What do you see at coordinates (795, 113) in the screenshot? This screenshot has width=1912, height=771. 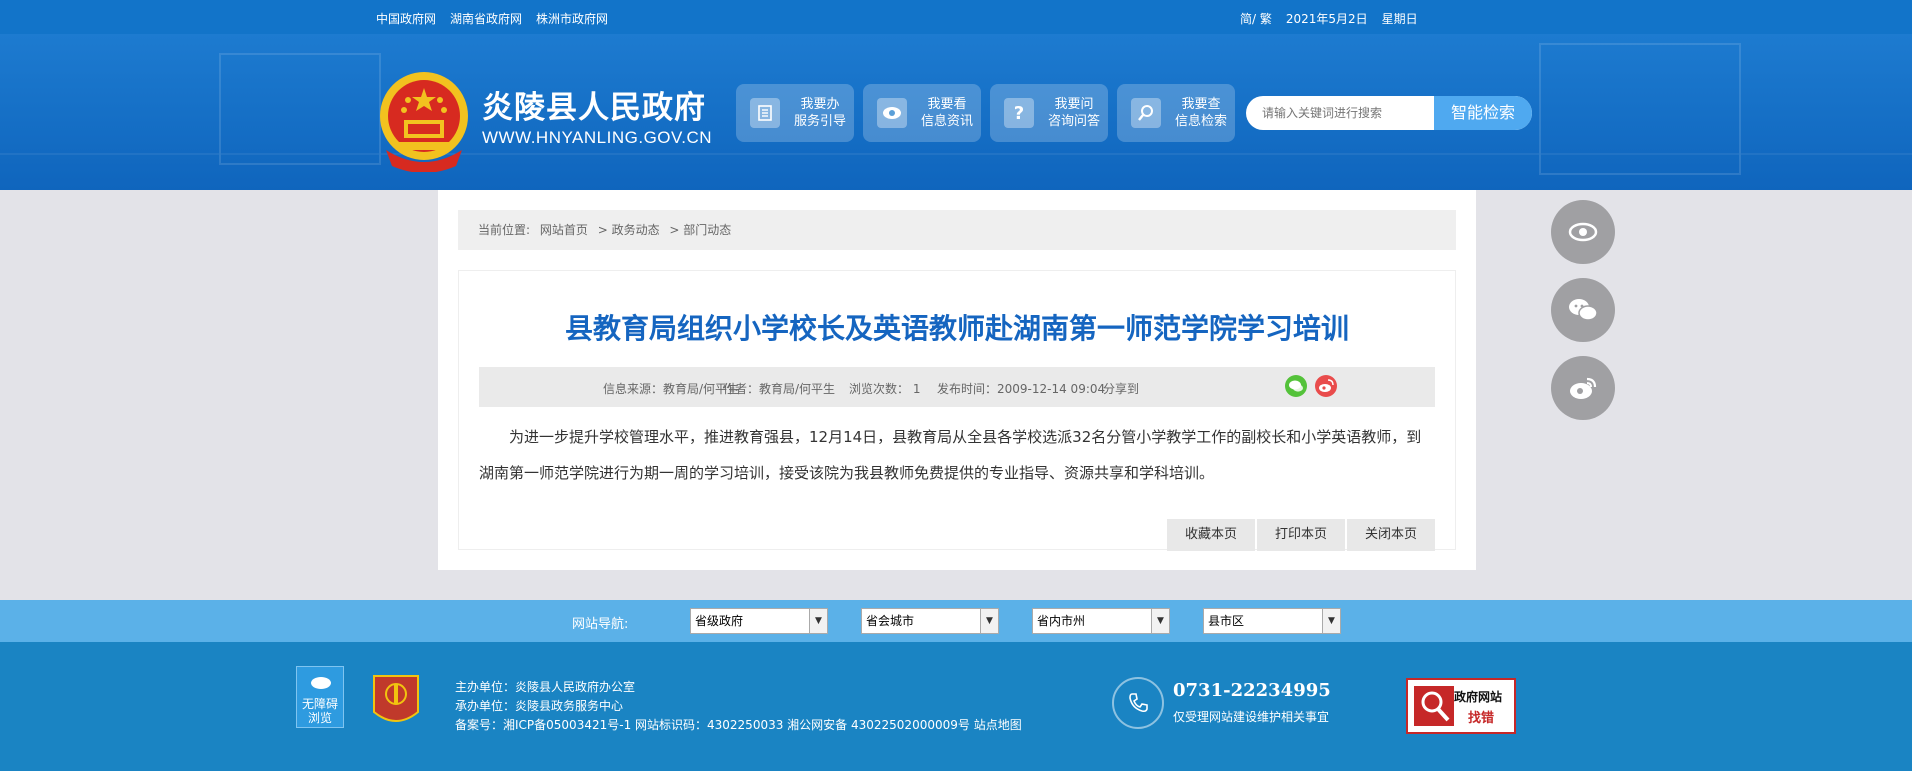 I see `quick-service-guide-button: 我要办 服务引导` at bounding box center [795, 113].